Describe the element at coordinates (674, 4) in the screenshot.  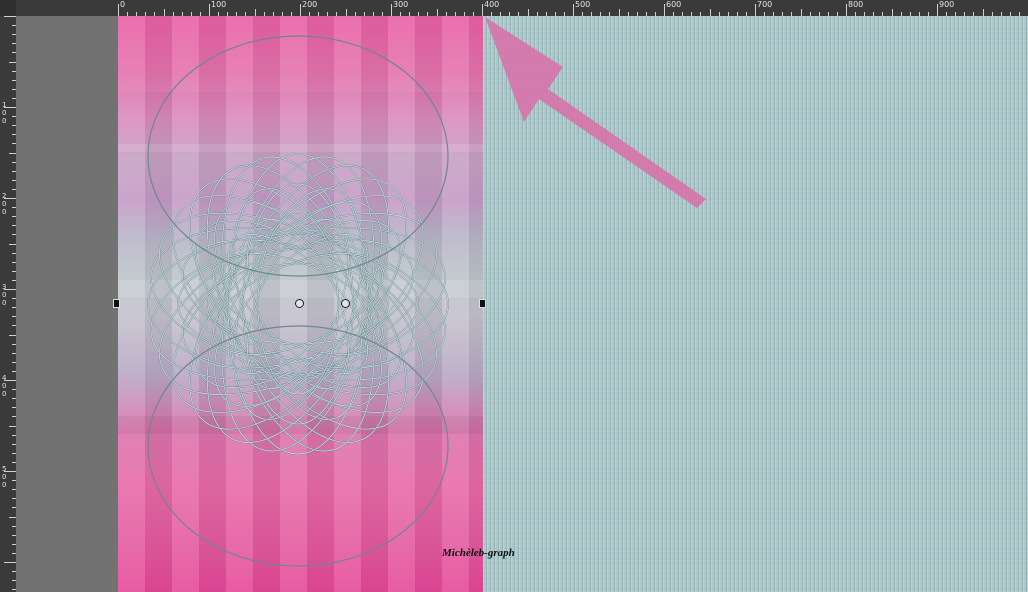
I see `ruler-label: 600` at that location.